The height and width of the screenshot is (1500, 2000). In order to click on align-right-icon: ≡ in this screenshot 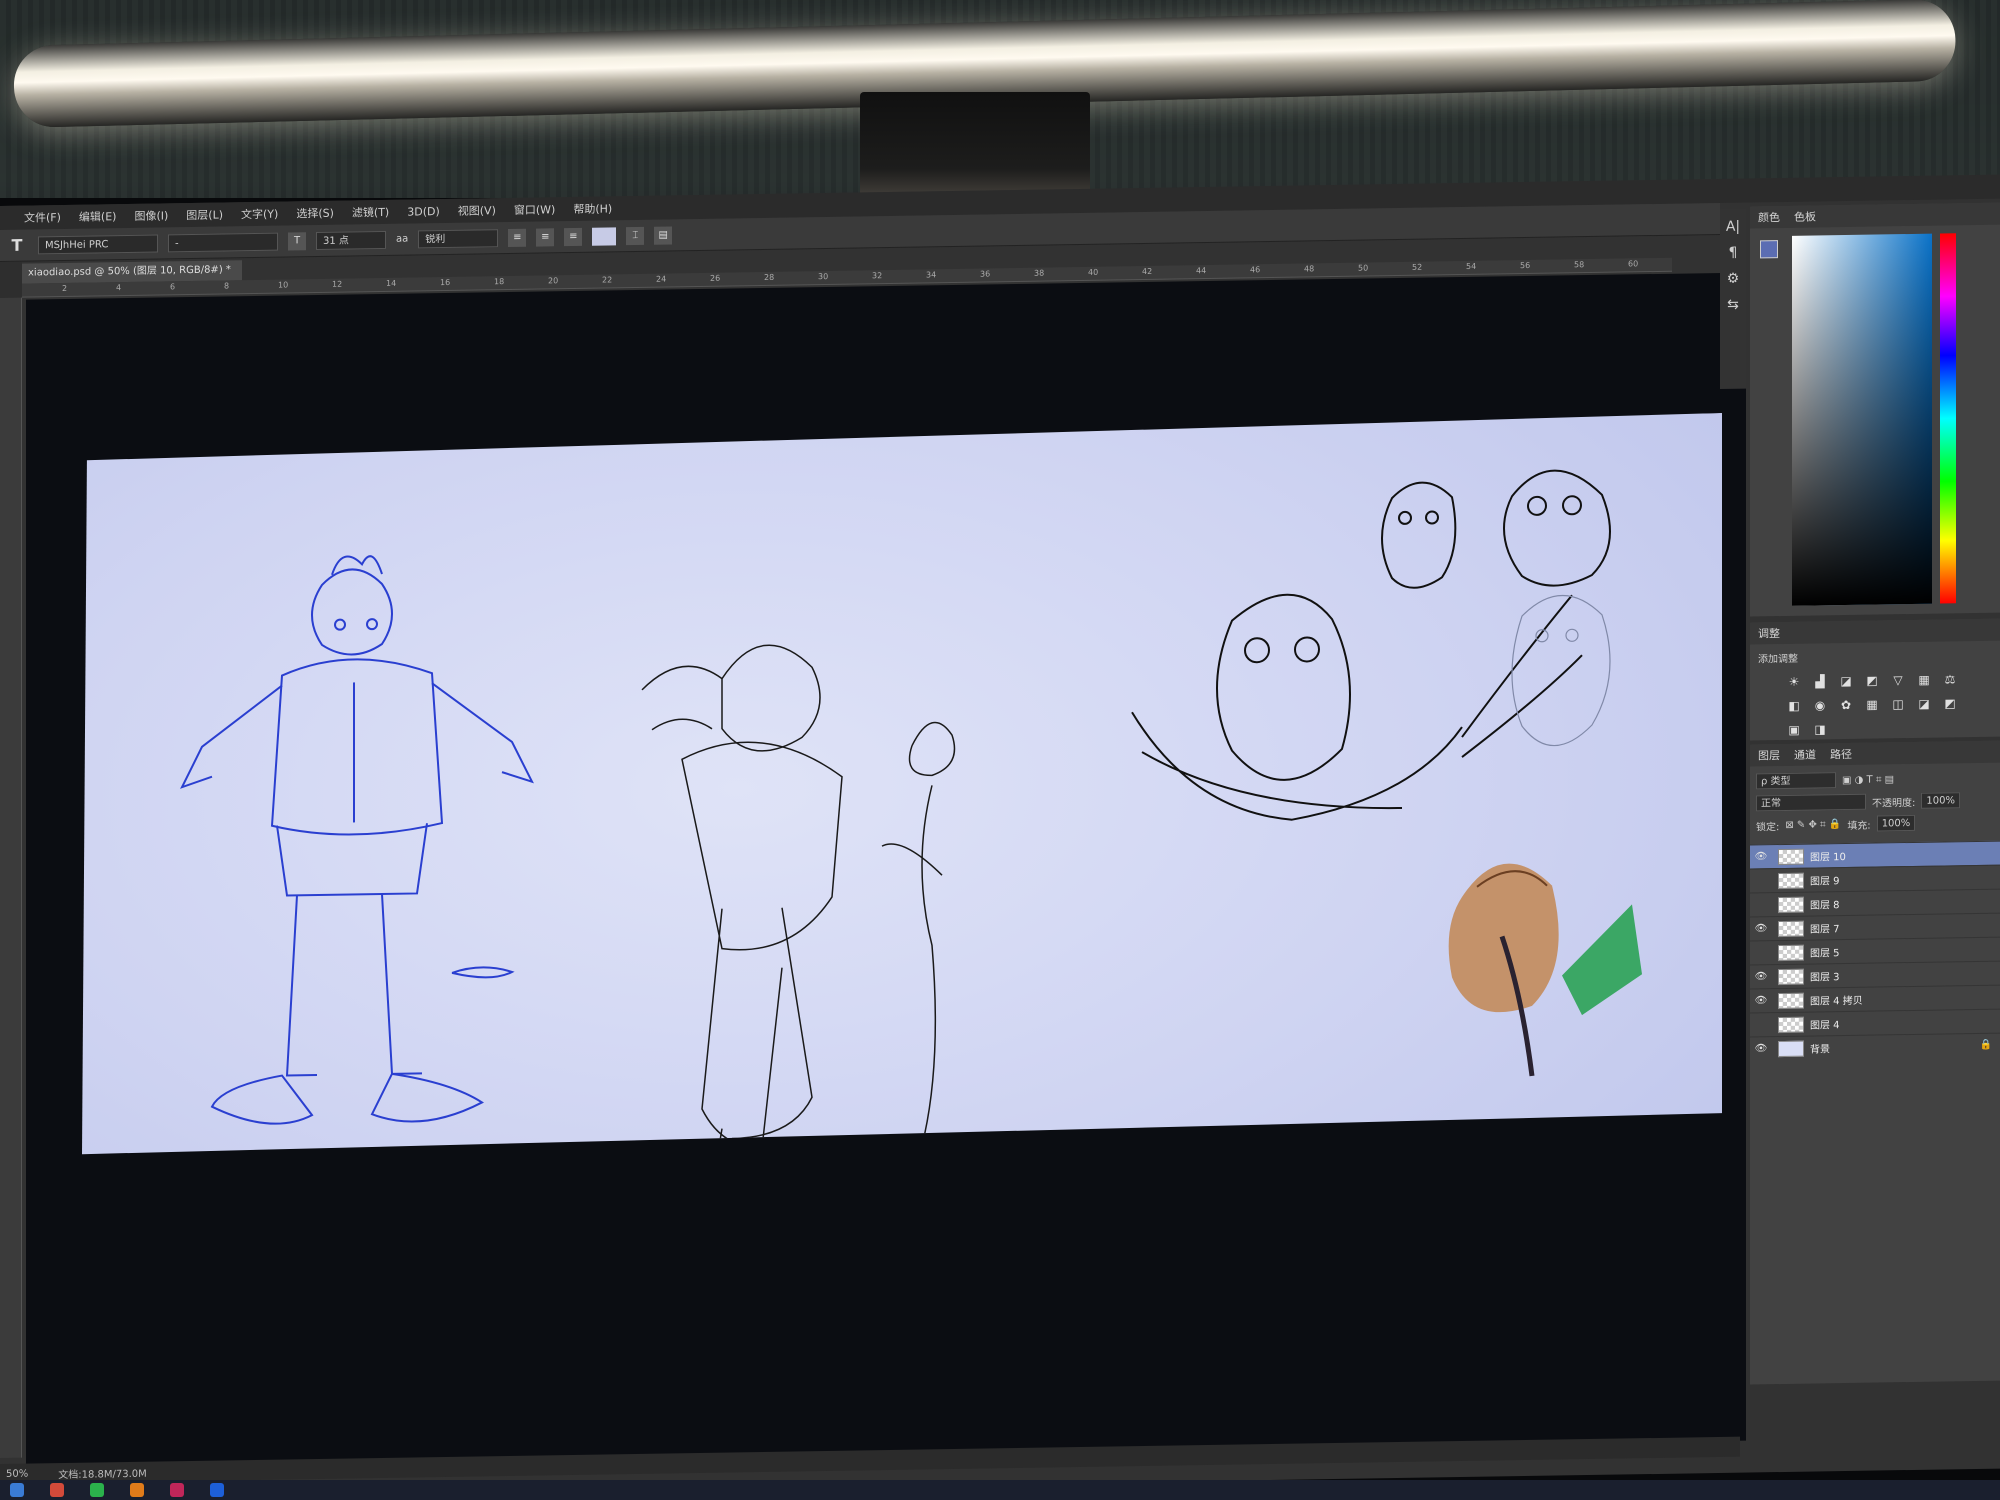, I will do `click(573, 236)`.